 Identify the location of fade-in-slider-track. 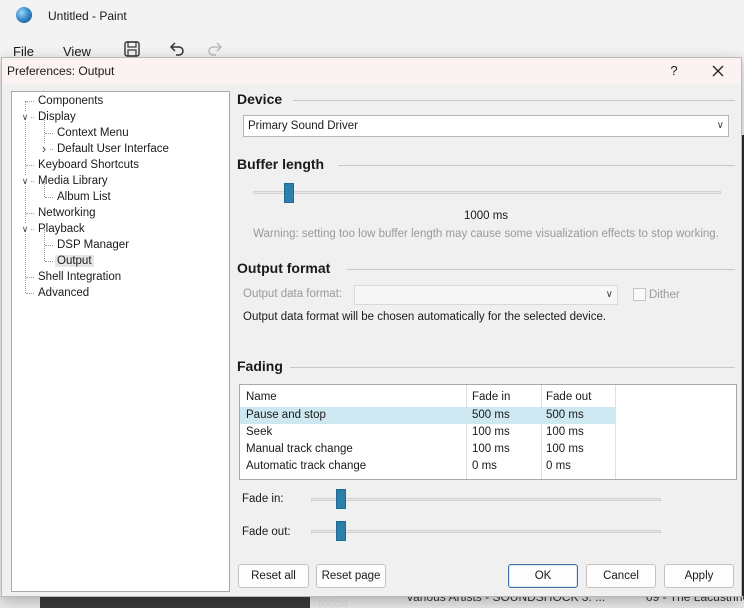
(486, 499).